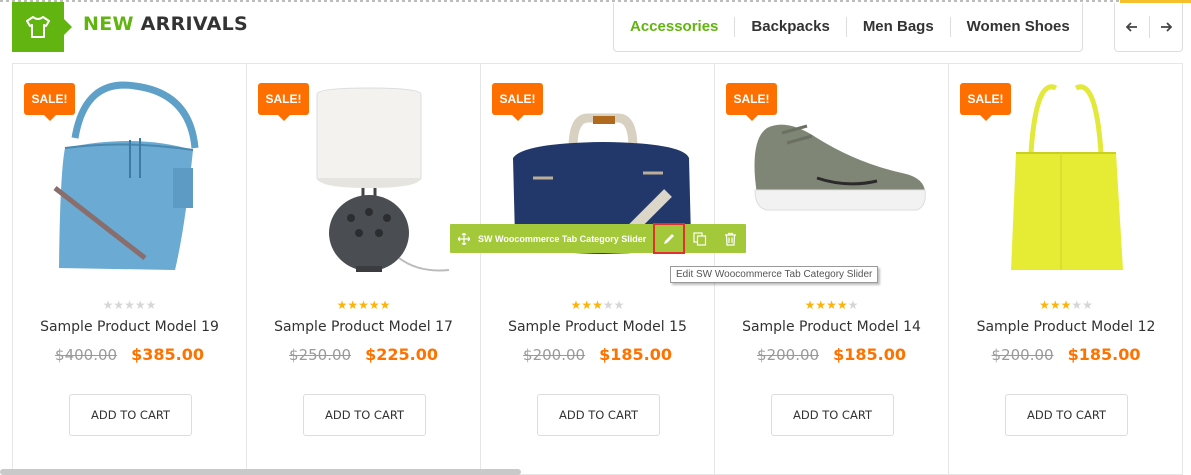  I want to click on top-divider, so click(595, 1).